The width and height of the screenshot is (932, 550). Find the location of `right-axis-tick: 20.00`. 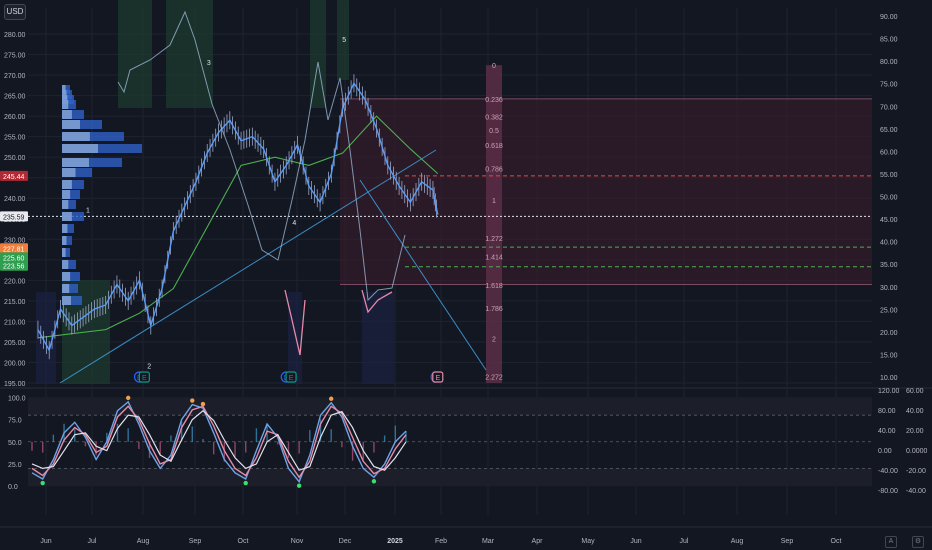

right-axis-tick: 20.00 is located at coordinates (889, 333).